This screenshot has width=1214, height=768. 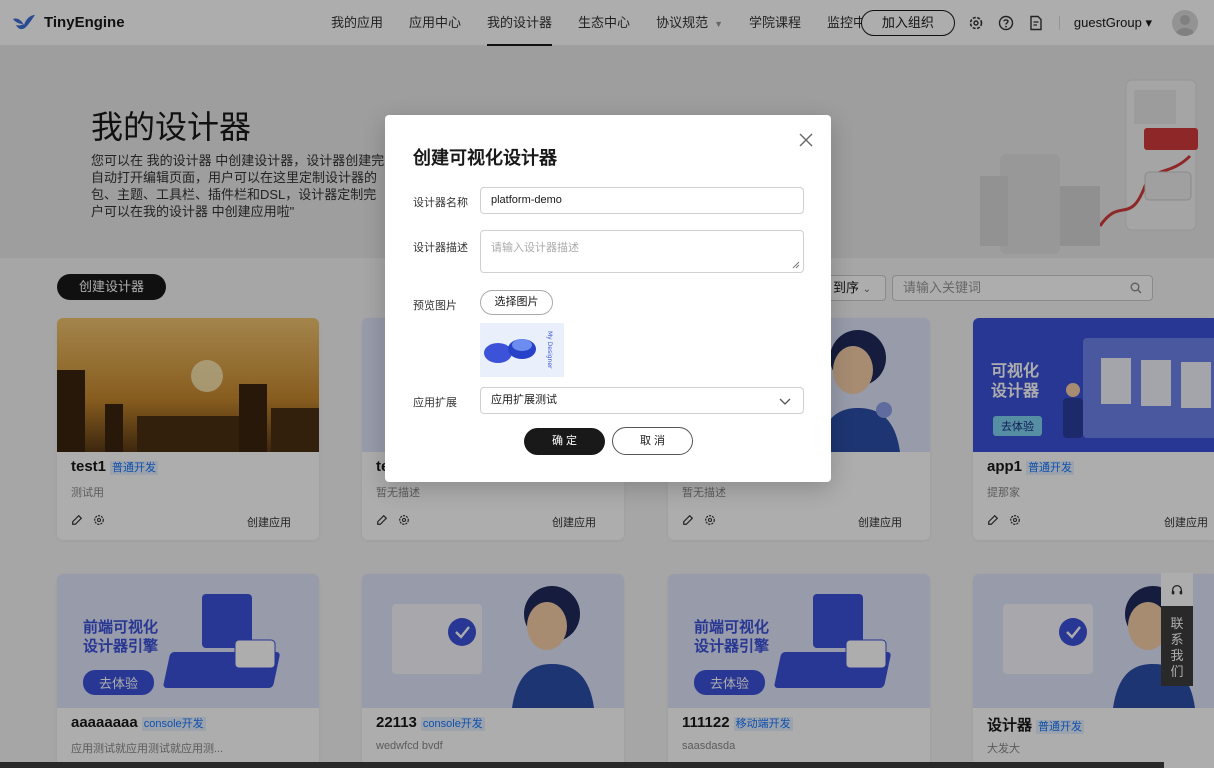 I want to click on chevron-down-icon, so click(x=785, y=401).